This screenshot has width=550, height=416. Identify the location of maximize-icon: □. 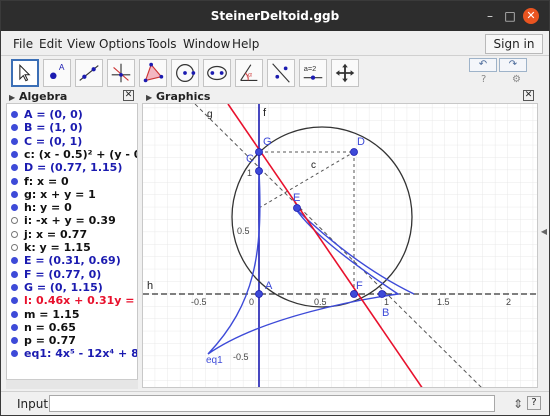
(510, 16).